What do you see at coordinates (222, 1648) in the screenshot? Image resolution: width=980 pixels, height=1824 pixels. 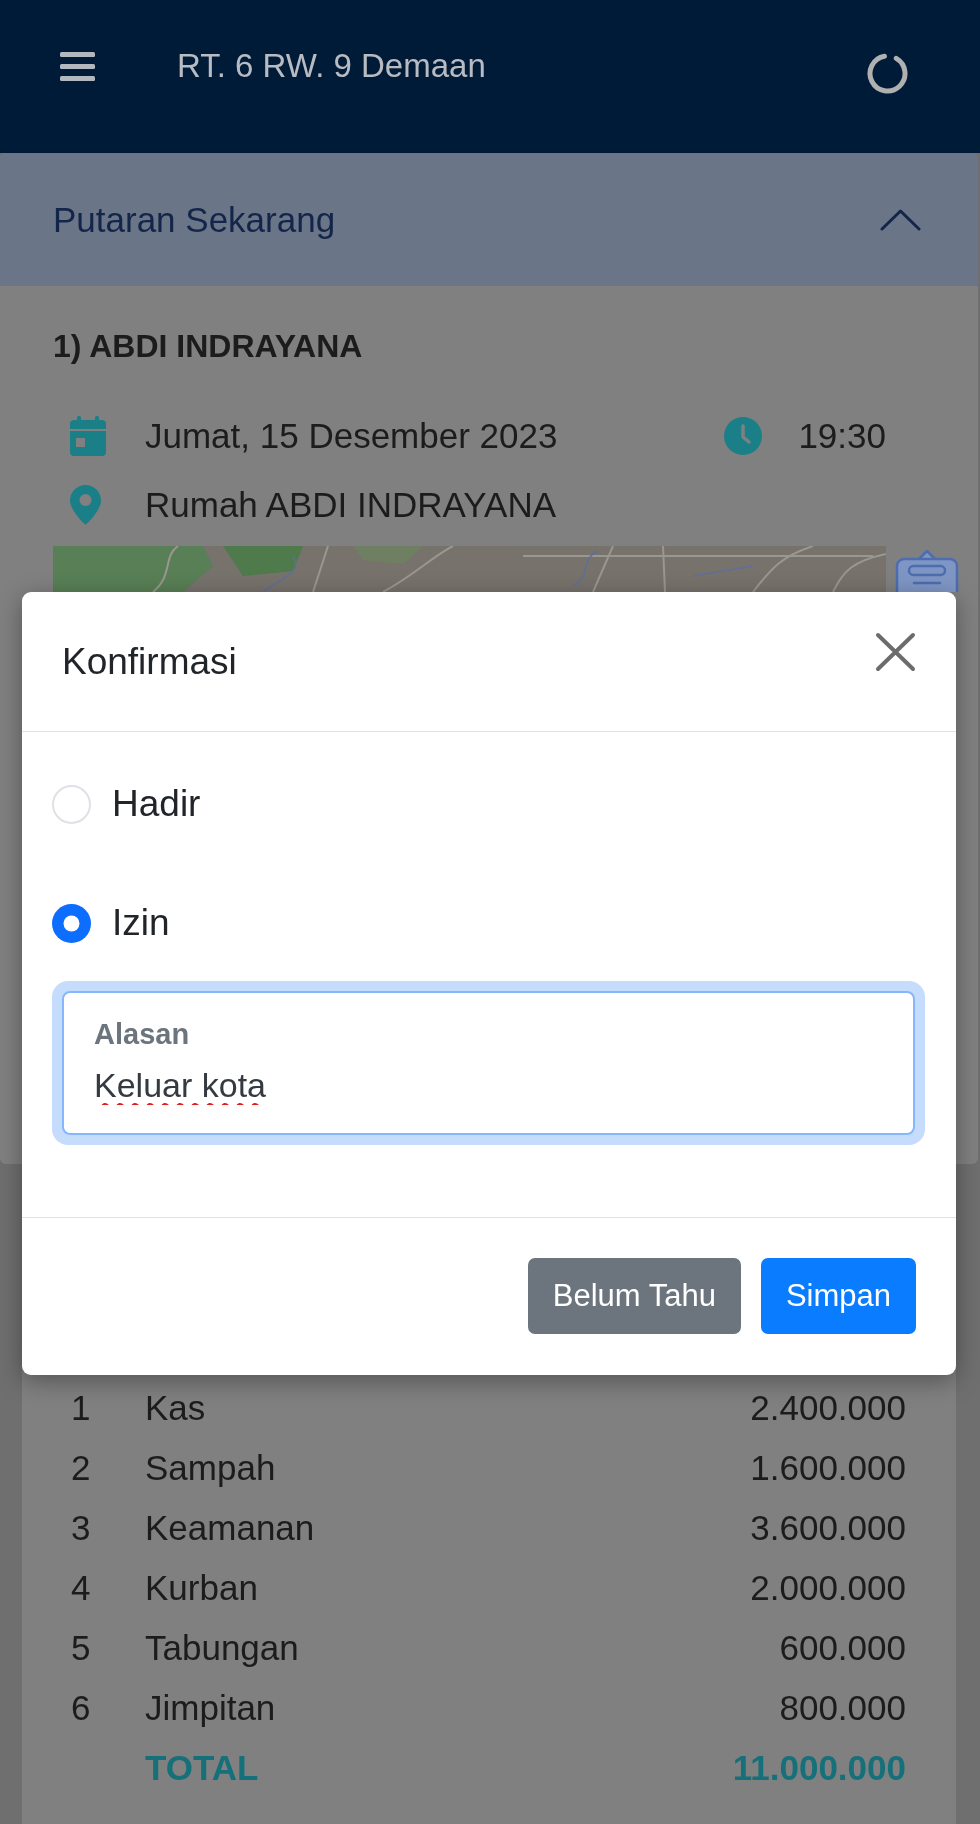 I see `item-name: Tabungan` at bounding box center [222, 1648].